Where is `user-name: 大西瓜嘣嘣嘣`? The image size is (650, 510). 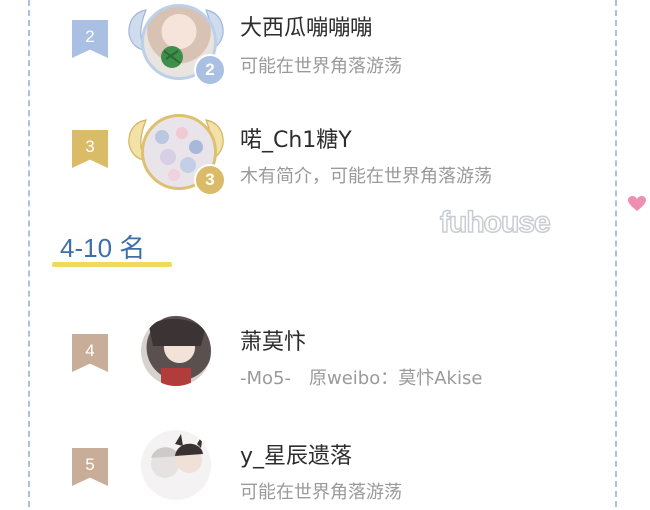
user-name: 大西瓜嘣嘣嘣 is located at coordinates (306, 26).